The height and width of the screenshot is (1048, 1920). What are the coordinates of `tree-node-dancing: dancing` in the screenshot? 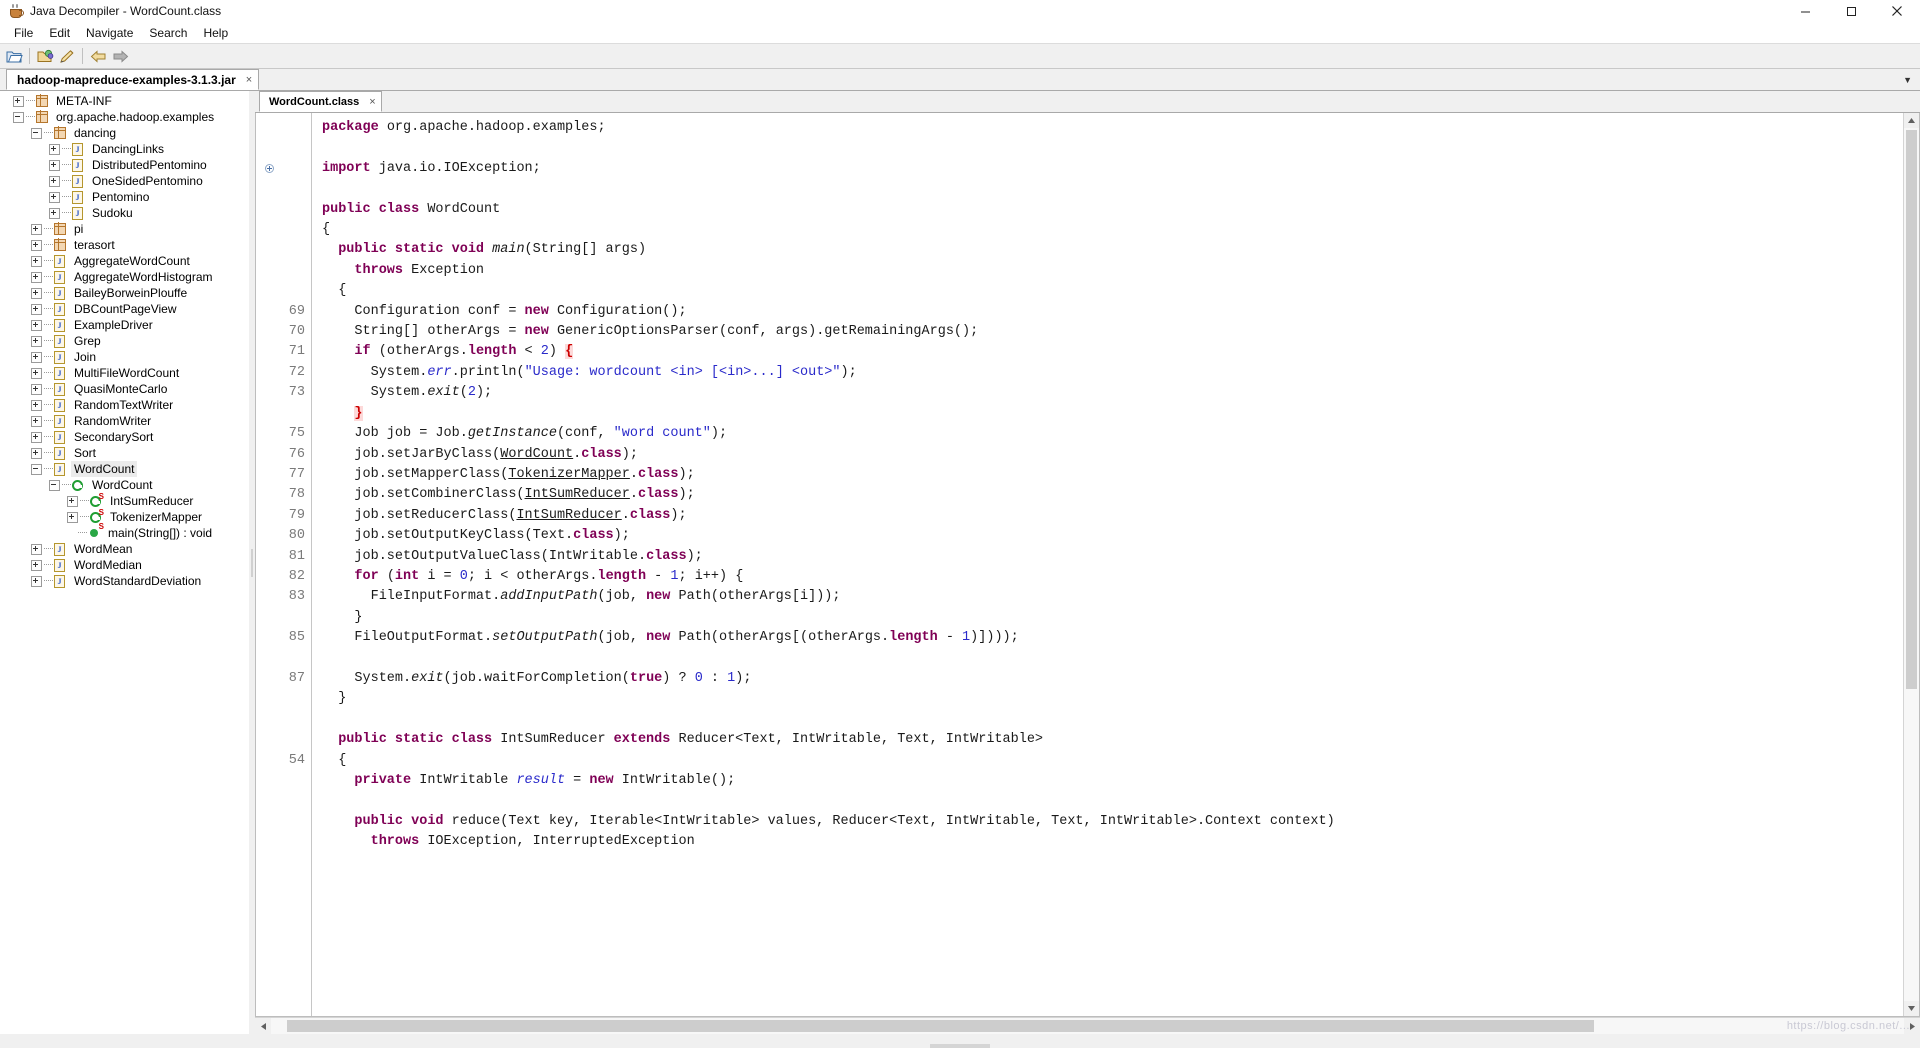 It's located at (125, 133).